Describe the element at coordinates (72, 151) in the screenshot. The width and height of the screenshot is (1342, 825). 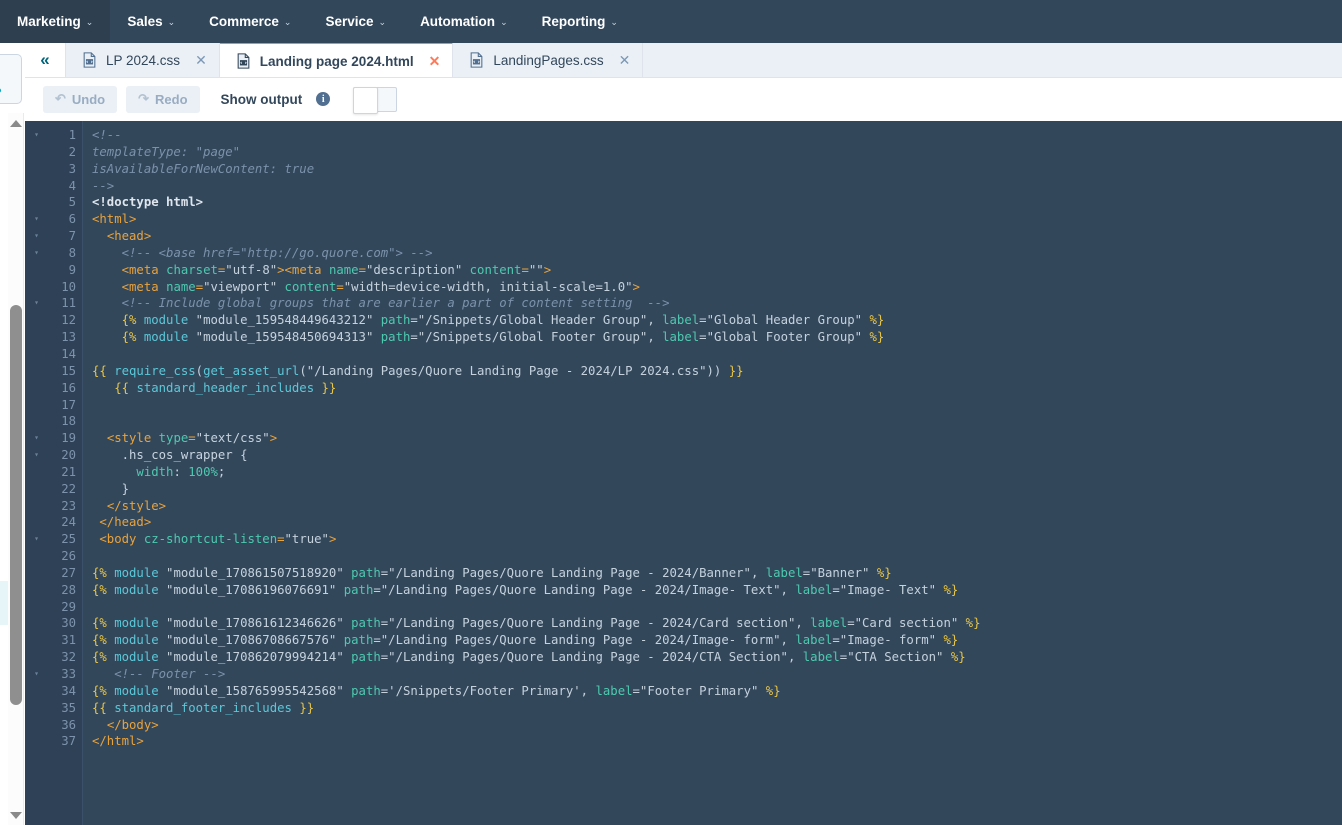
I see `line-number: 2` at that location.